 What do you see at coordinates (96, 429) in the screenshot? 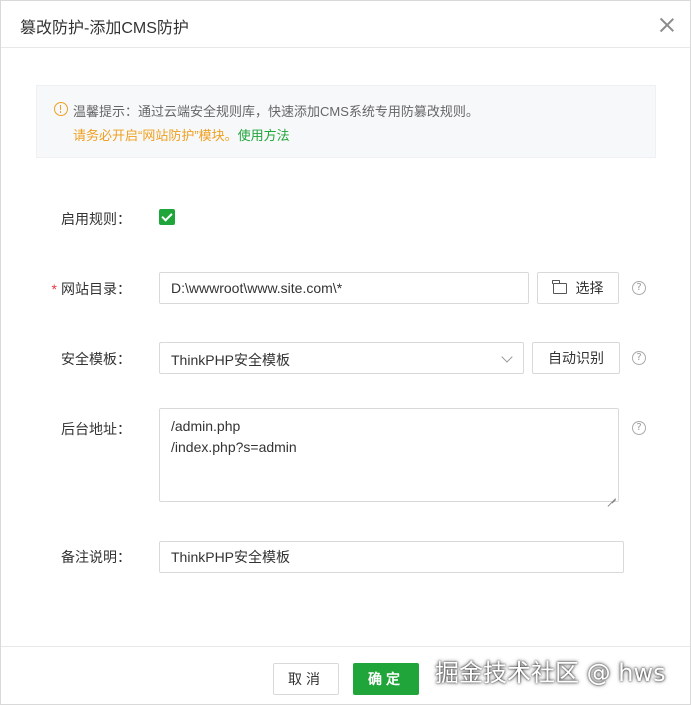
I see `backend-label: 后台地址：` at bounding box center [96, 429].